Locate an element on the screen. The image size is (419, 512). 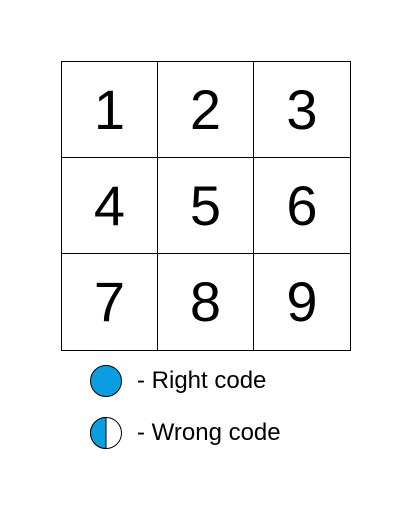
keypad-key-3: 3 is located at coordinates (302, 110).